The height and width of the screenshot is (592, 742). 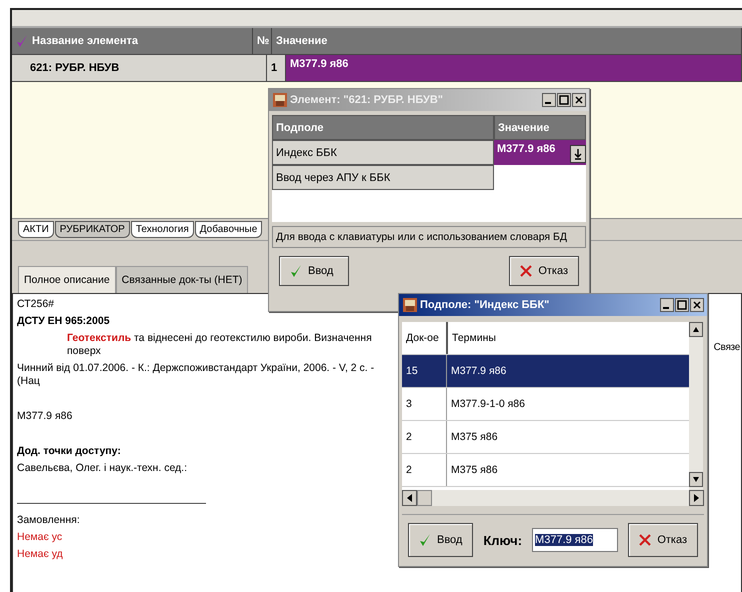 I want to click on list-row: 3 М377.9-1-0 я86, so click(x=545, y=404).